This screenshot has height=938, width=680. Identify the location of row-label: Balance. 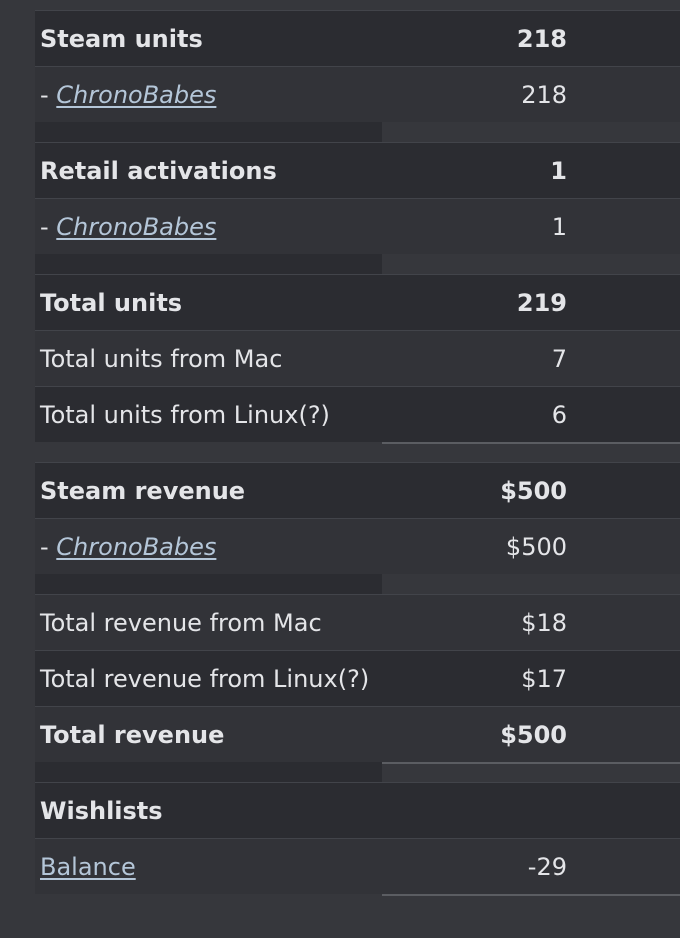
(88, 867).